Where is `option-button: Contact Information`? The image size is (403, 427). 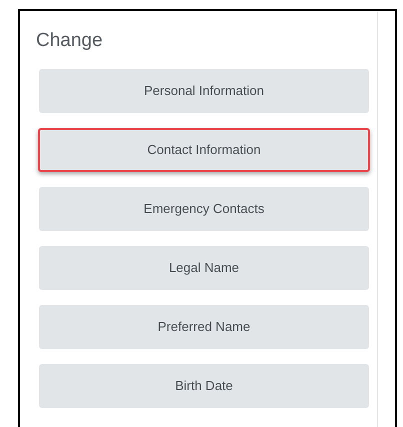
option-button: Contact Information is located at coordinates (204, 150).